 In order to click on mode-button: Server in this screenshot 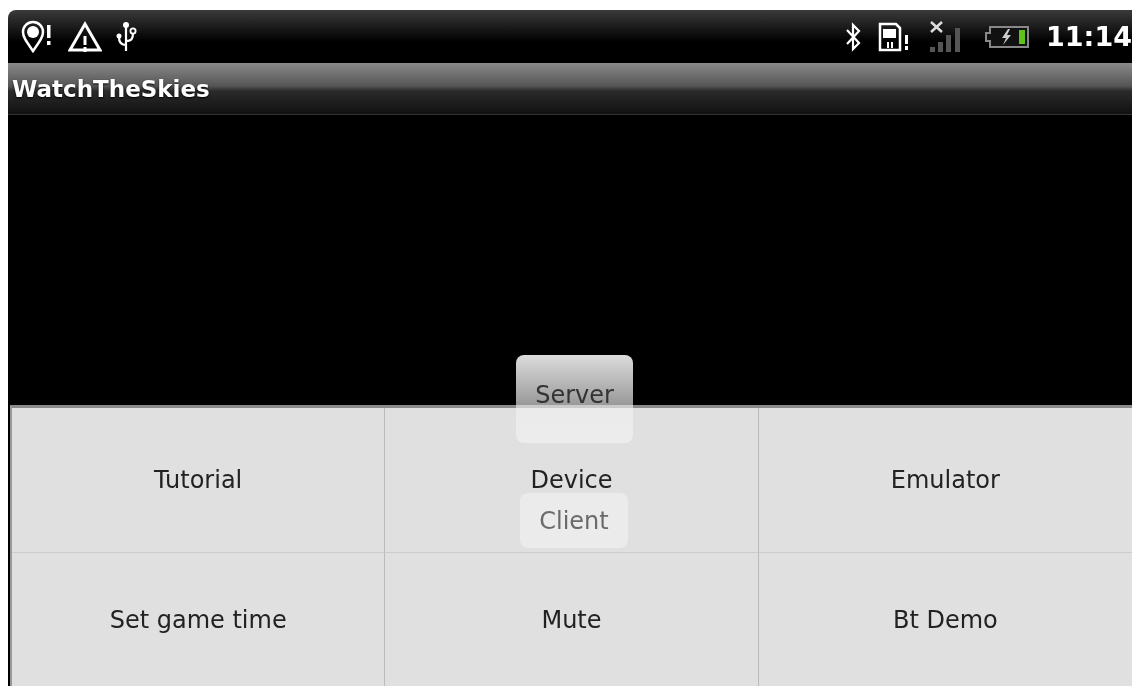, I will do `click(574, 399)`.